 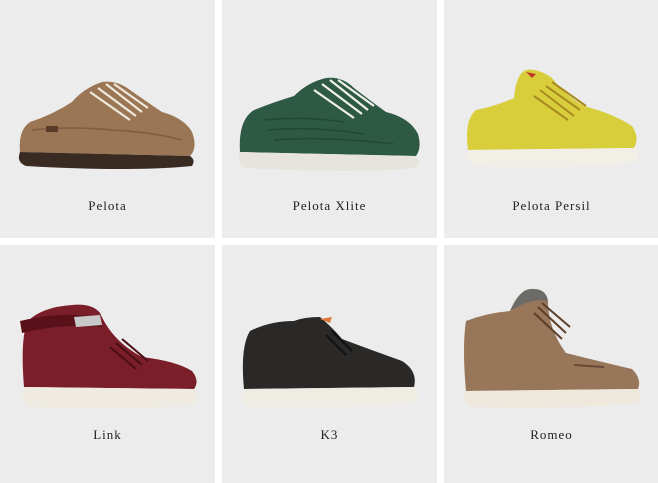 What do you see at coordinates (551, 435) in the screenshot?
I see `product-name: Romeo` at bounding box center [551, 435].